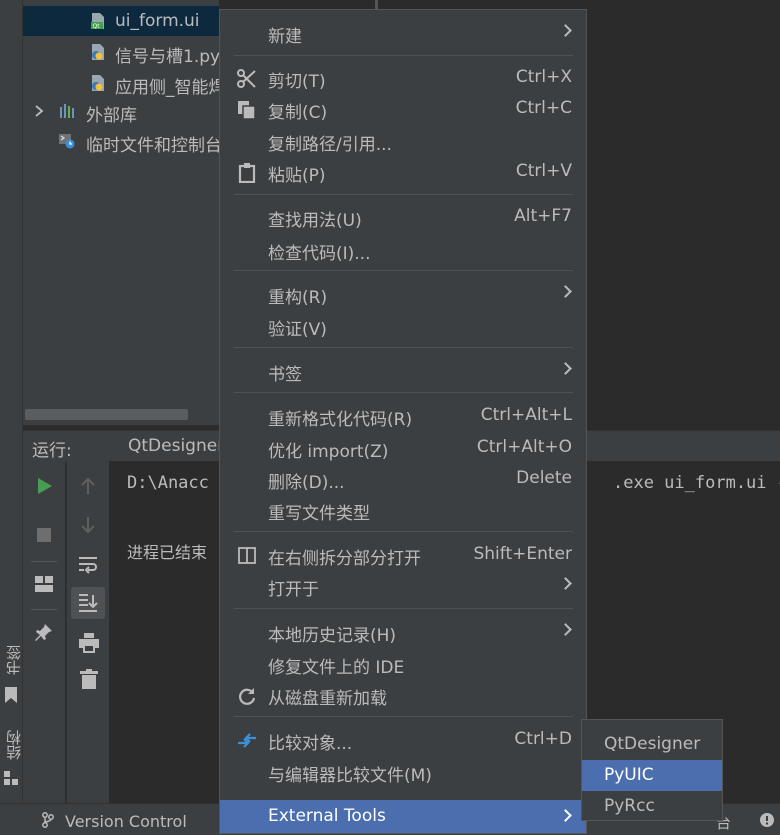  Describe the element at coordinates (44, 584) in the screenshot. I see `layout-icon` at that location.